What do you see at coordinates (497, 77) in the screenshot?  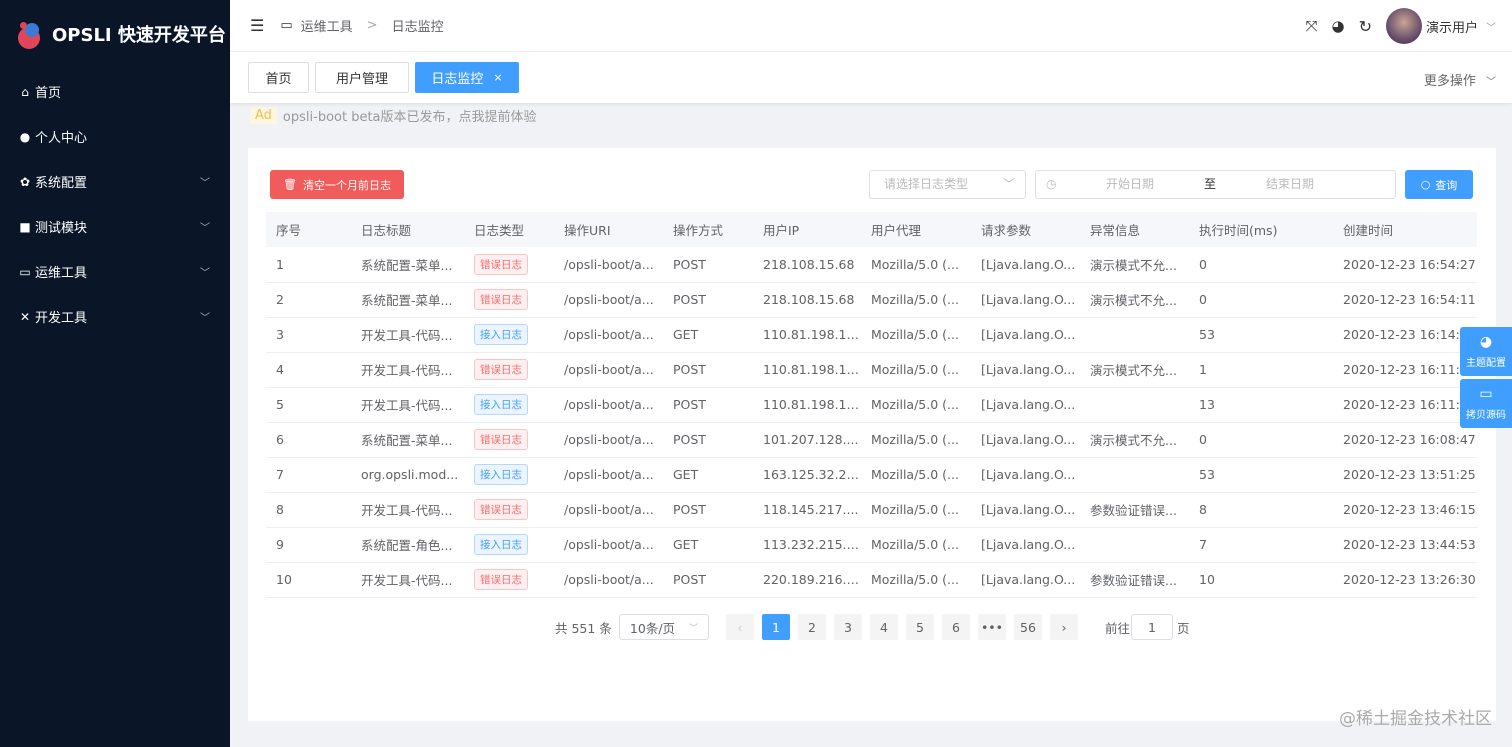 I see `close-icon: ×` at bounding box center [497, 77].